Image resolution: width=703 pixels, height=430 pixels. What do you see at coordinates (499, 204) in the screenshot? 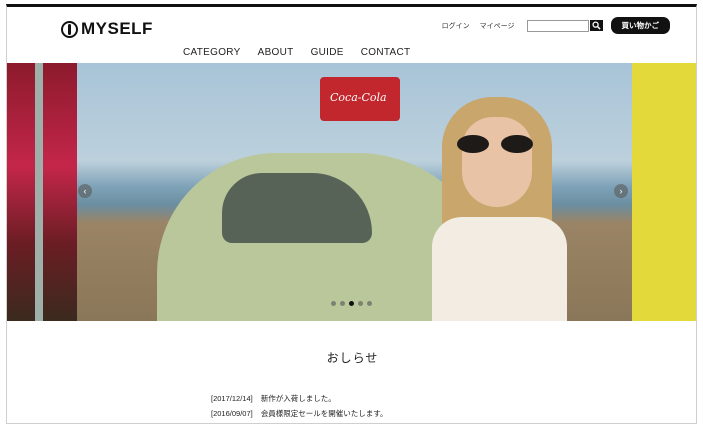
I see `model-figure` at bounding box center [499, 204].